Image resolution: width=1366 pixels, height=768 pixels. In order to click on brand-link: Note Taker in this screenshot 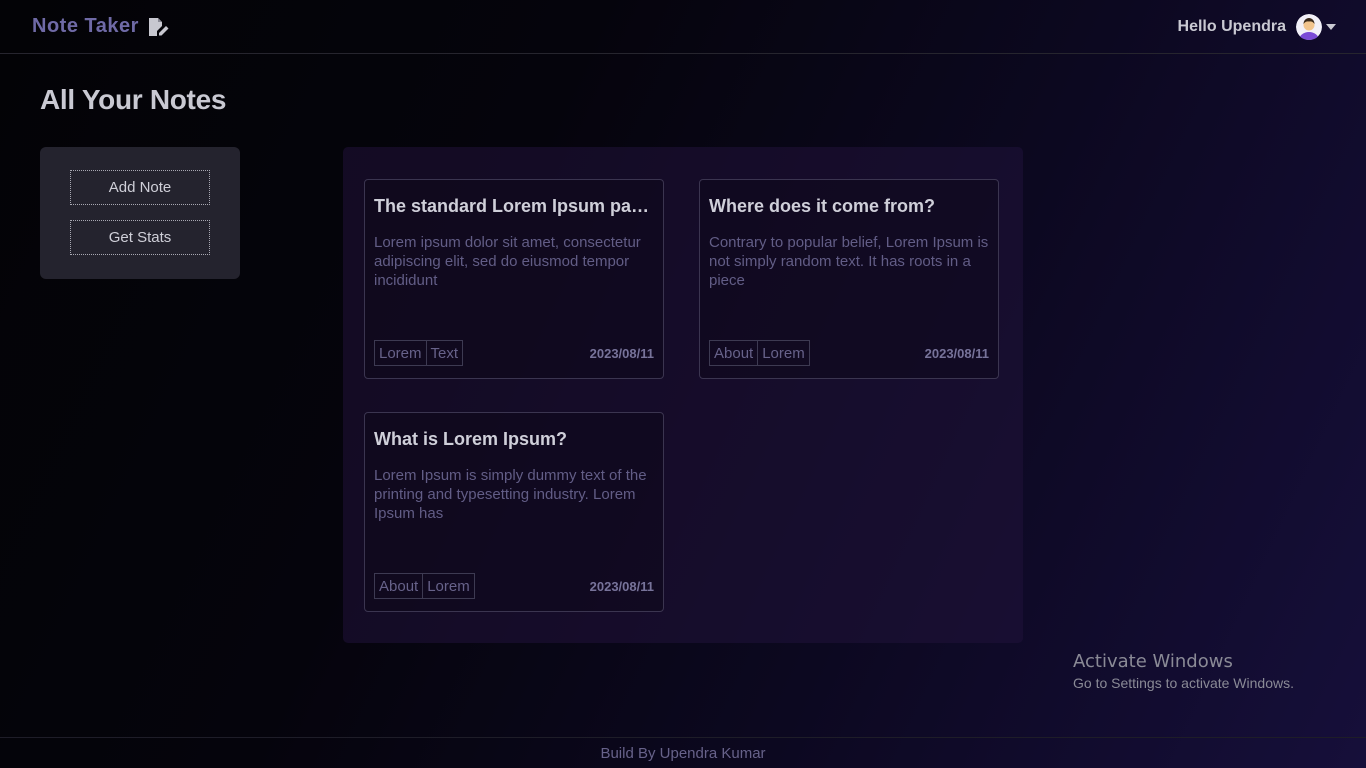, I will do `click(100, 26)`.